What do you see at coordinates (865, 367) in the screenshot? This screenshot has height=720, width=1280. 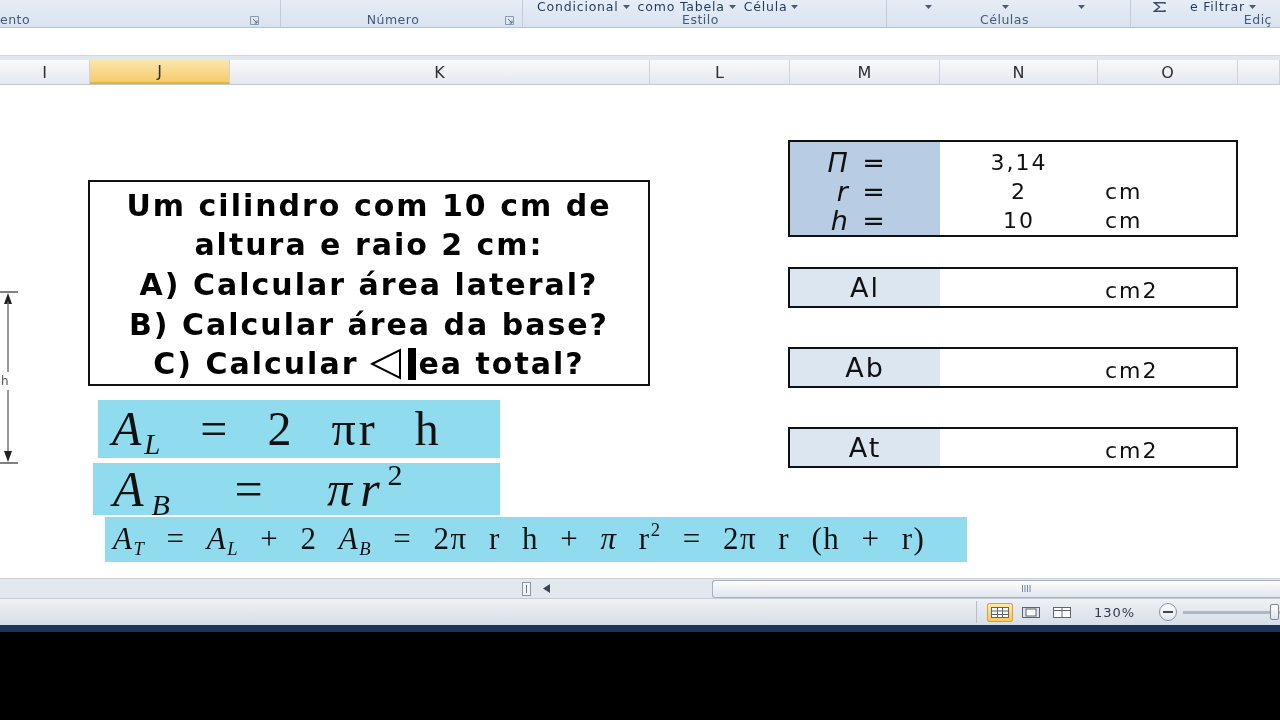 I see `result-label: Ab` at bounding box center [865, 367].